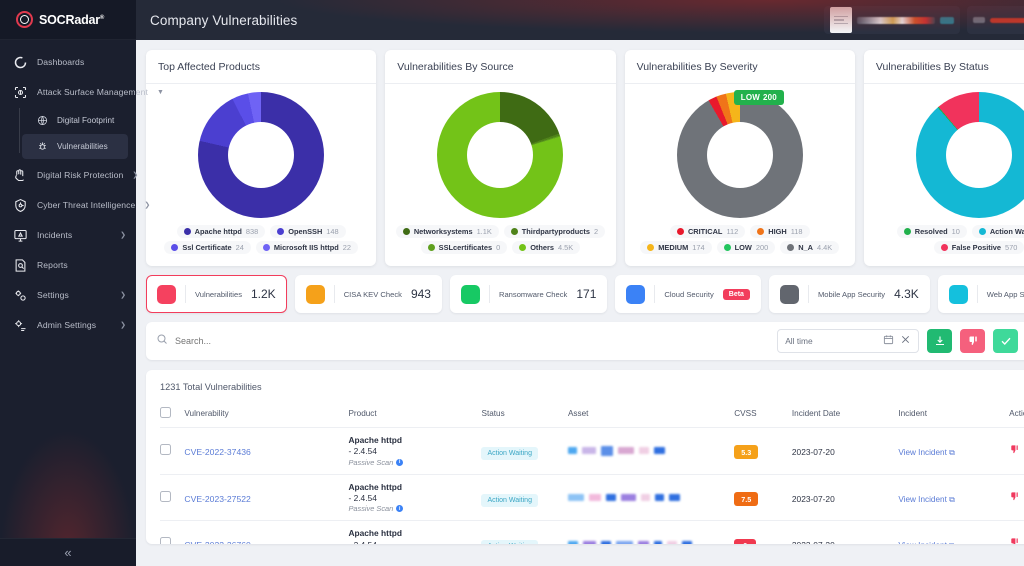 This screenshot has width=1024, height=566. What do you see at coordinates (978, 247) in the screenshot?
I see `legend-item: False Positive 570` at bounding box center [978, 247].